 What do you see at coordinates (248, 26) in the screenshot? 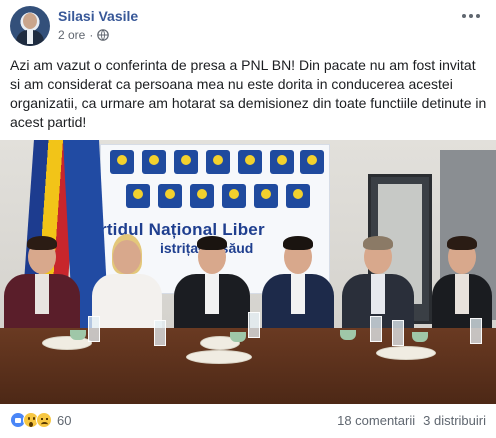
I see `post-header: Silasi Vasile 2 ore ·` at bounding box center [248, 26].